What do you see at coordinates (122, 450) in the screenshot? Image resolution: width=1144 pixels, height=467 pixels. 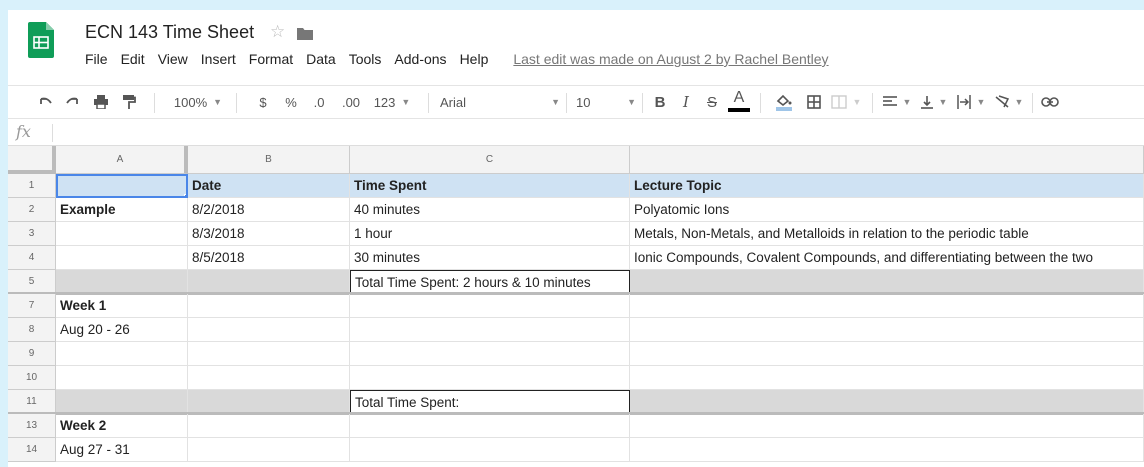 I see `cell-a14: Aug 27 - 31` at bounding box center [122, 450].